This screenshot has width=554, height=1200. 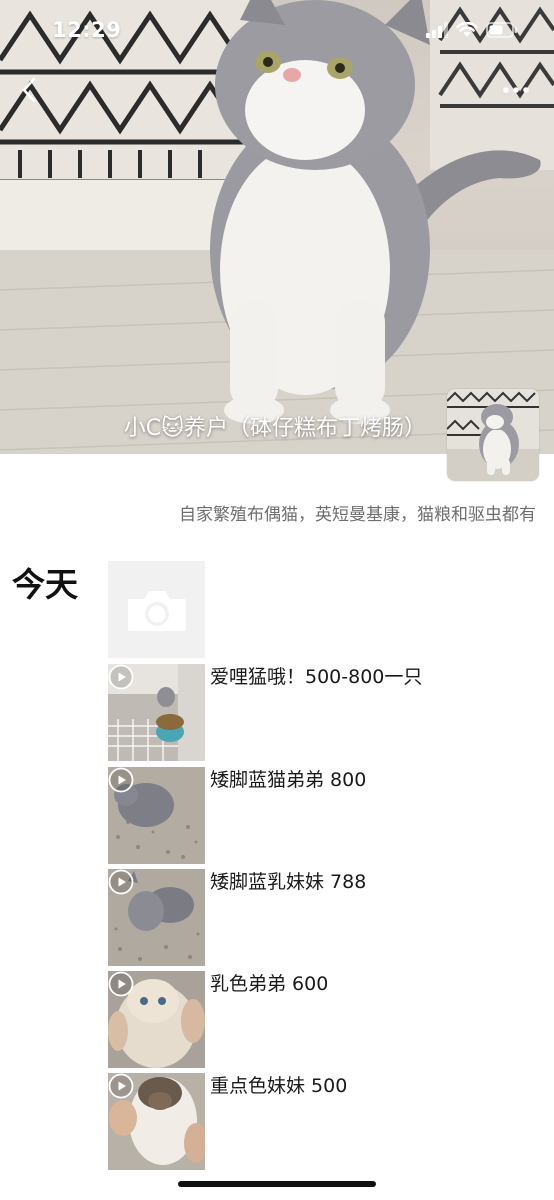 I want to click on feed-post: 矮脚蓝乳妹妹 788, so click(x=318, y=917).